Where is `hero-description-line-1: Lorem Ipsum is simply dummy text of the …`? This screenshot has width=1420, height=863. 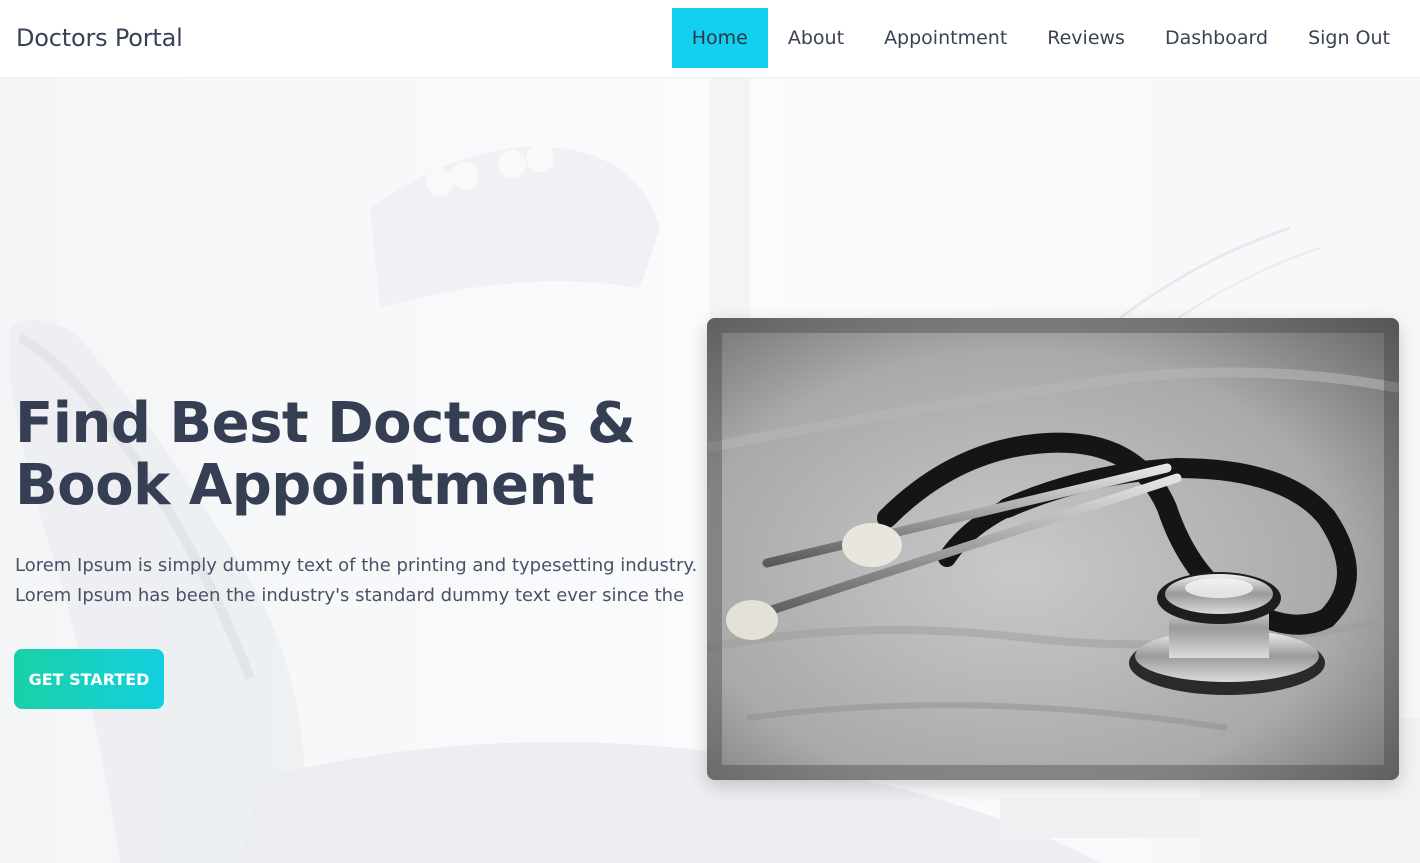
hero-description-line-1: Lorem Ipsum is simply dummy text of the … is located at coordinates (356, 565).